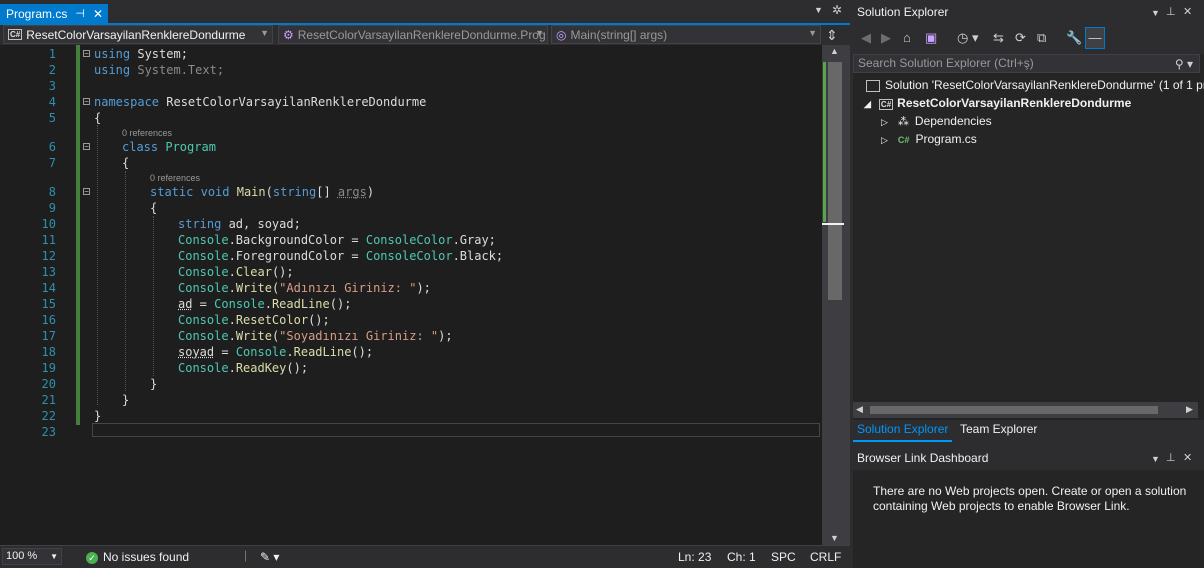 This screenshot has height=568, width=1204. Describe the element at coordinates (141, 54) in the screenshot. I see `code-line: using System;` at that location.